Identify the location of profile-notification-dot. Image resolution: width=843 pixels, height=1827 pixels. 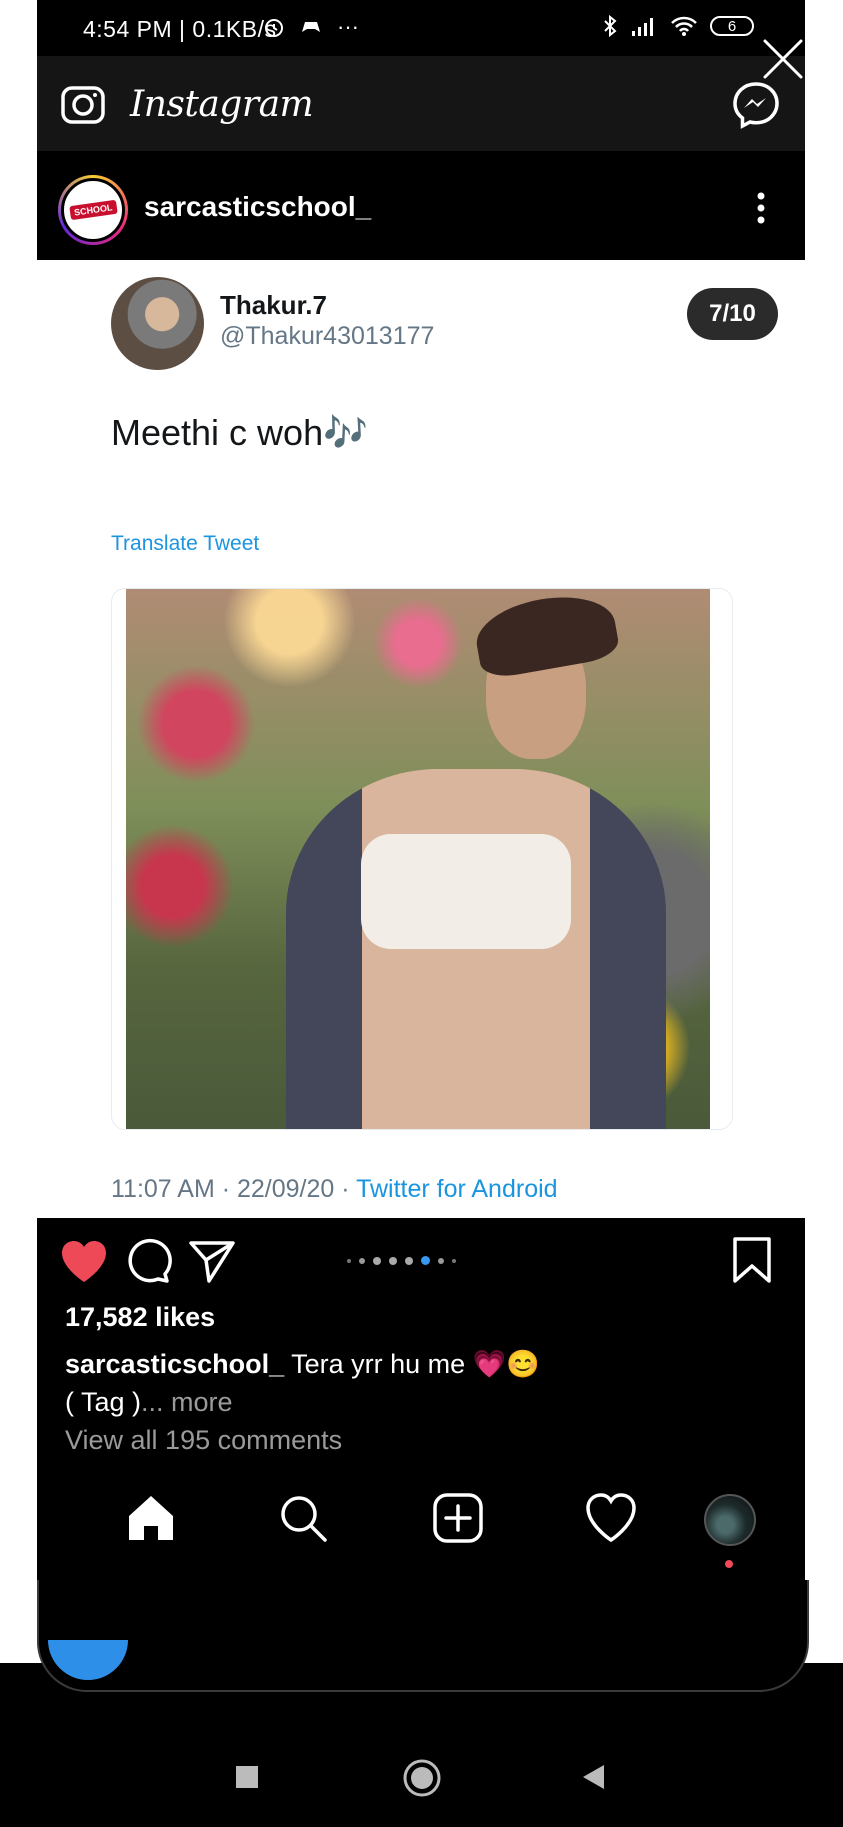
(729, 1564).